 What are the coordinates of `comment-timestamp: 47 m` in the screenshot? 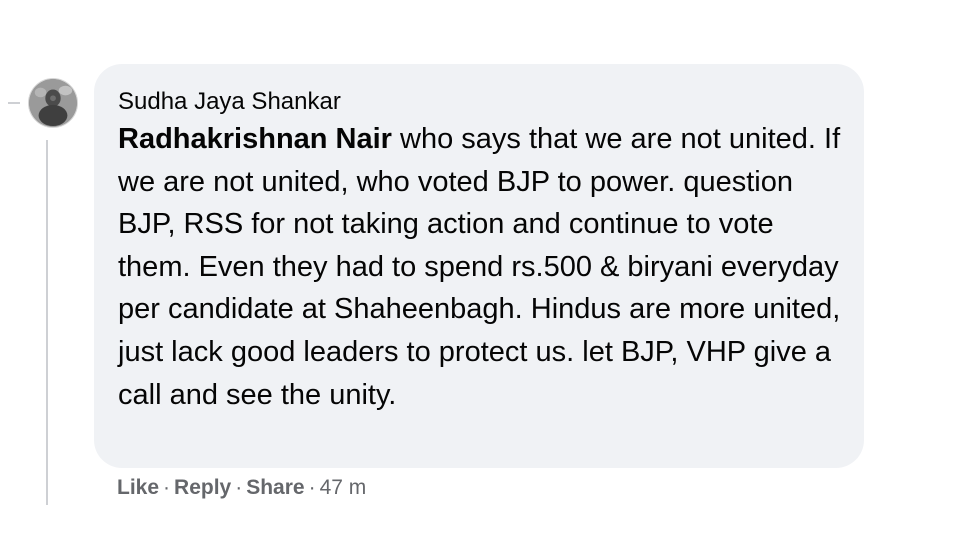 It's located at (343, 487).